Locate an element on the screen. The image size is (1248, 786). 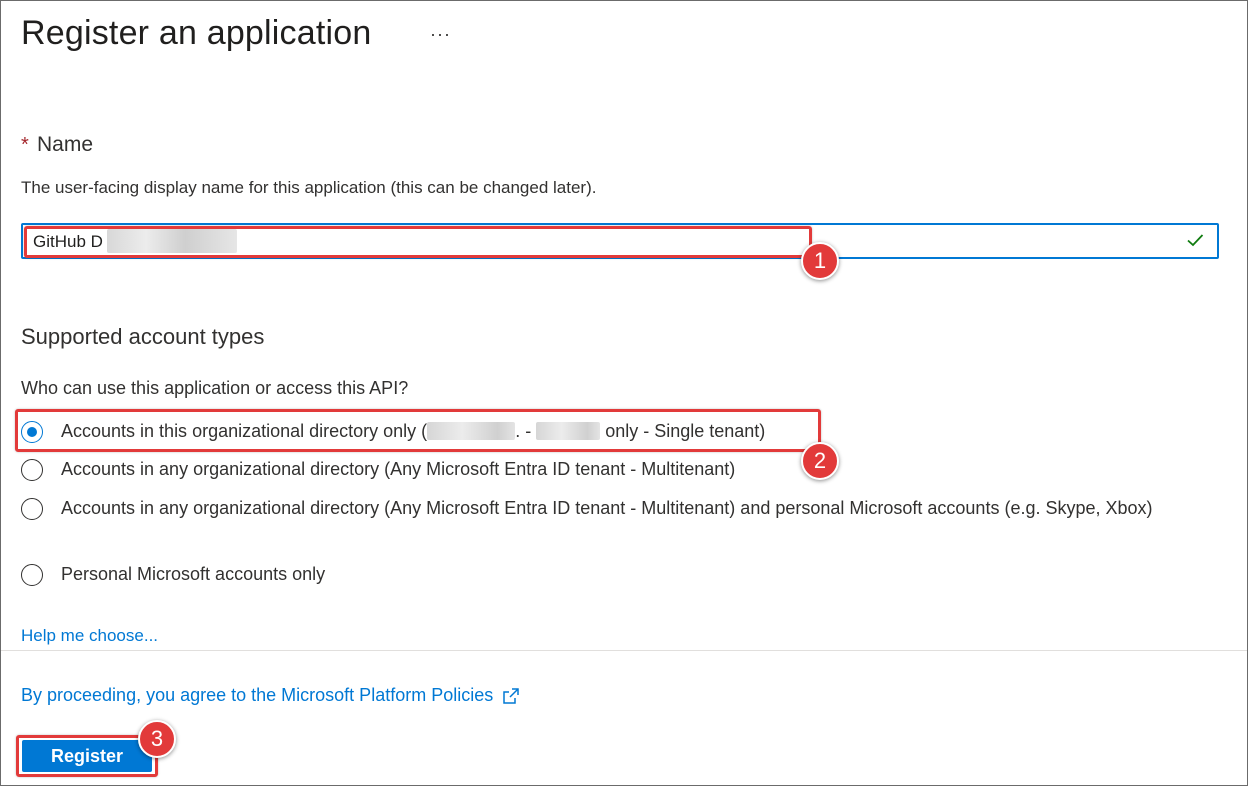
account-types-title: Supported account types is located at coordinates (143, 336).